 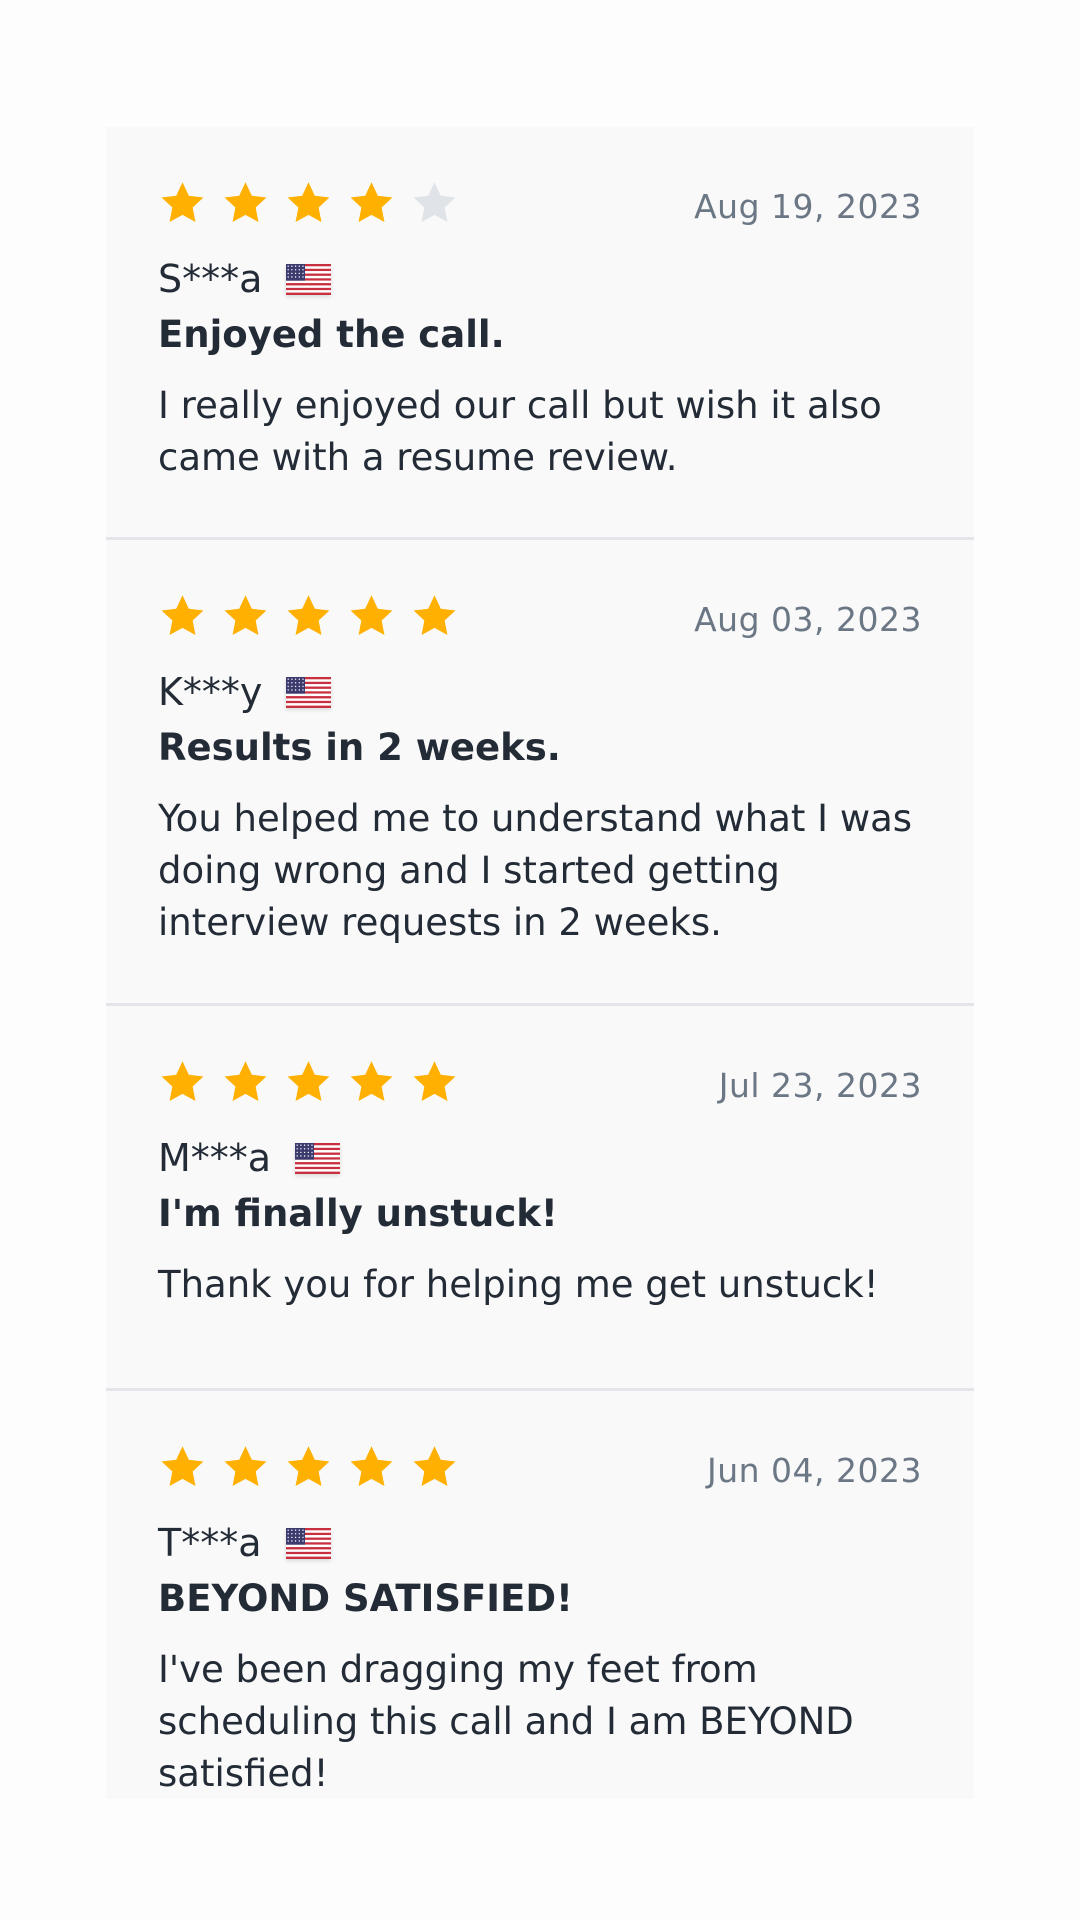 What do you see at coordinates (210, 1543) in the screenshot?
I see `reviewer-name: T***a` at bounding box center [210, 1543].